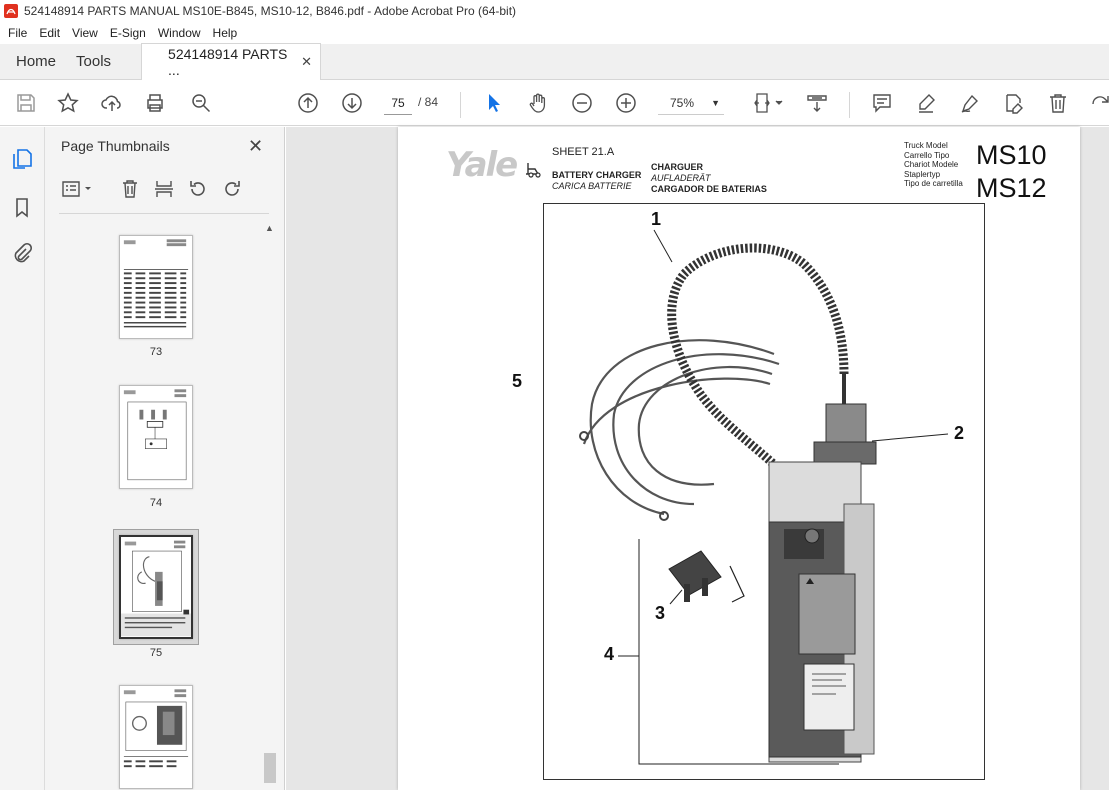 The height and width of the screenshot is (790, 1109). Describe the element at coordinates (352, 103) in the screenshot. I see `next-page-icon` at that location.